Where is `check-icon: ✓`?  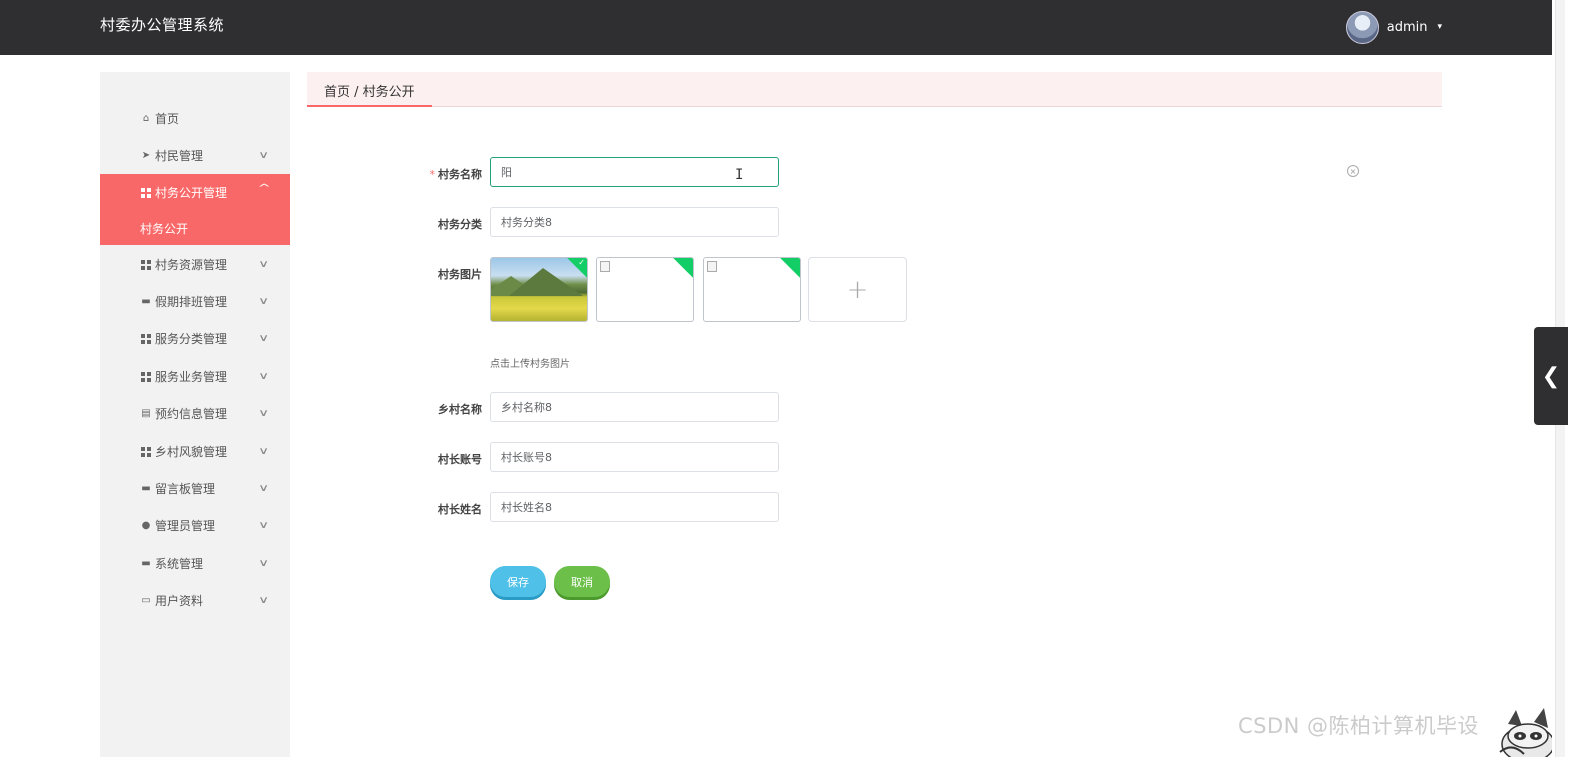 check-icon: ✓ is located at coordinates (581, 262).